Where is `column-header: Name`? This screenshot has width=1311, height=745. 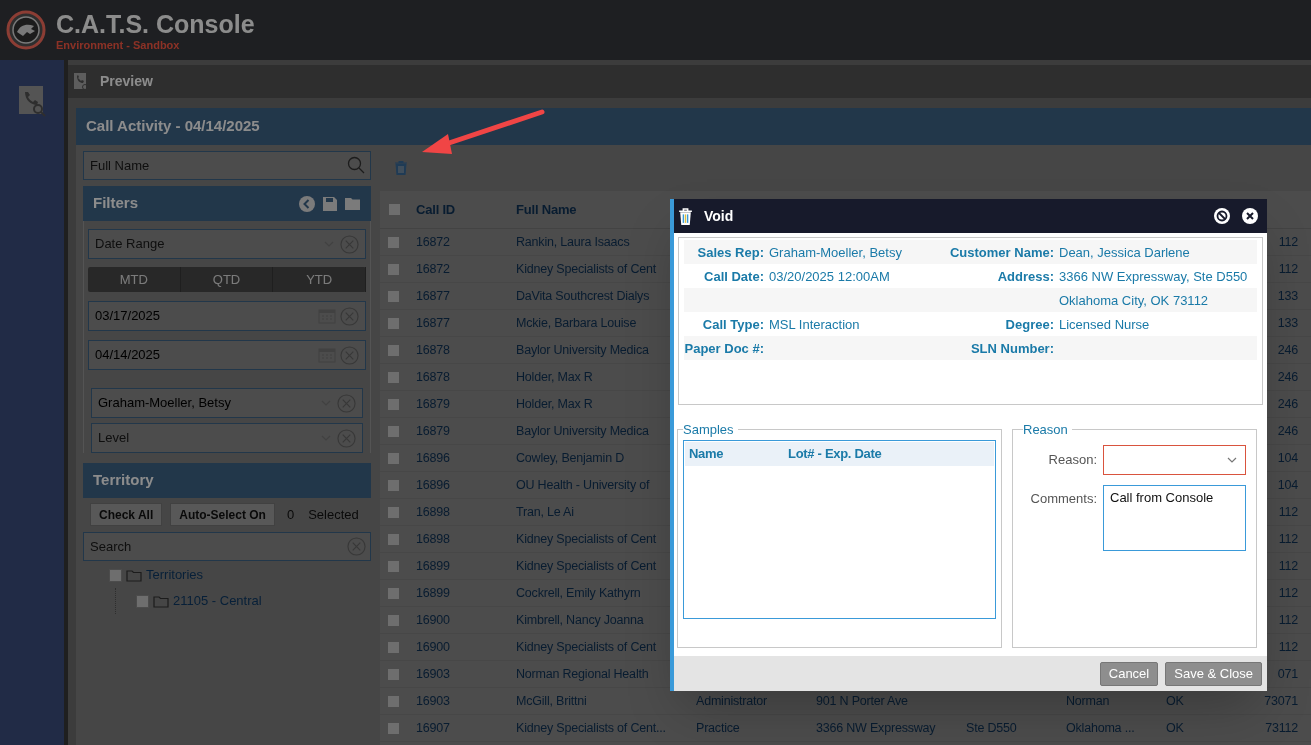 column-header: Name is located at coordinates (738, 453).